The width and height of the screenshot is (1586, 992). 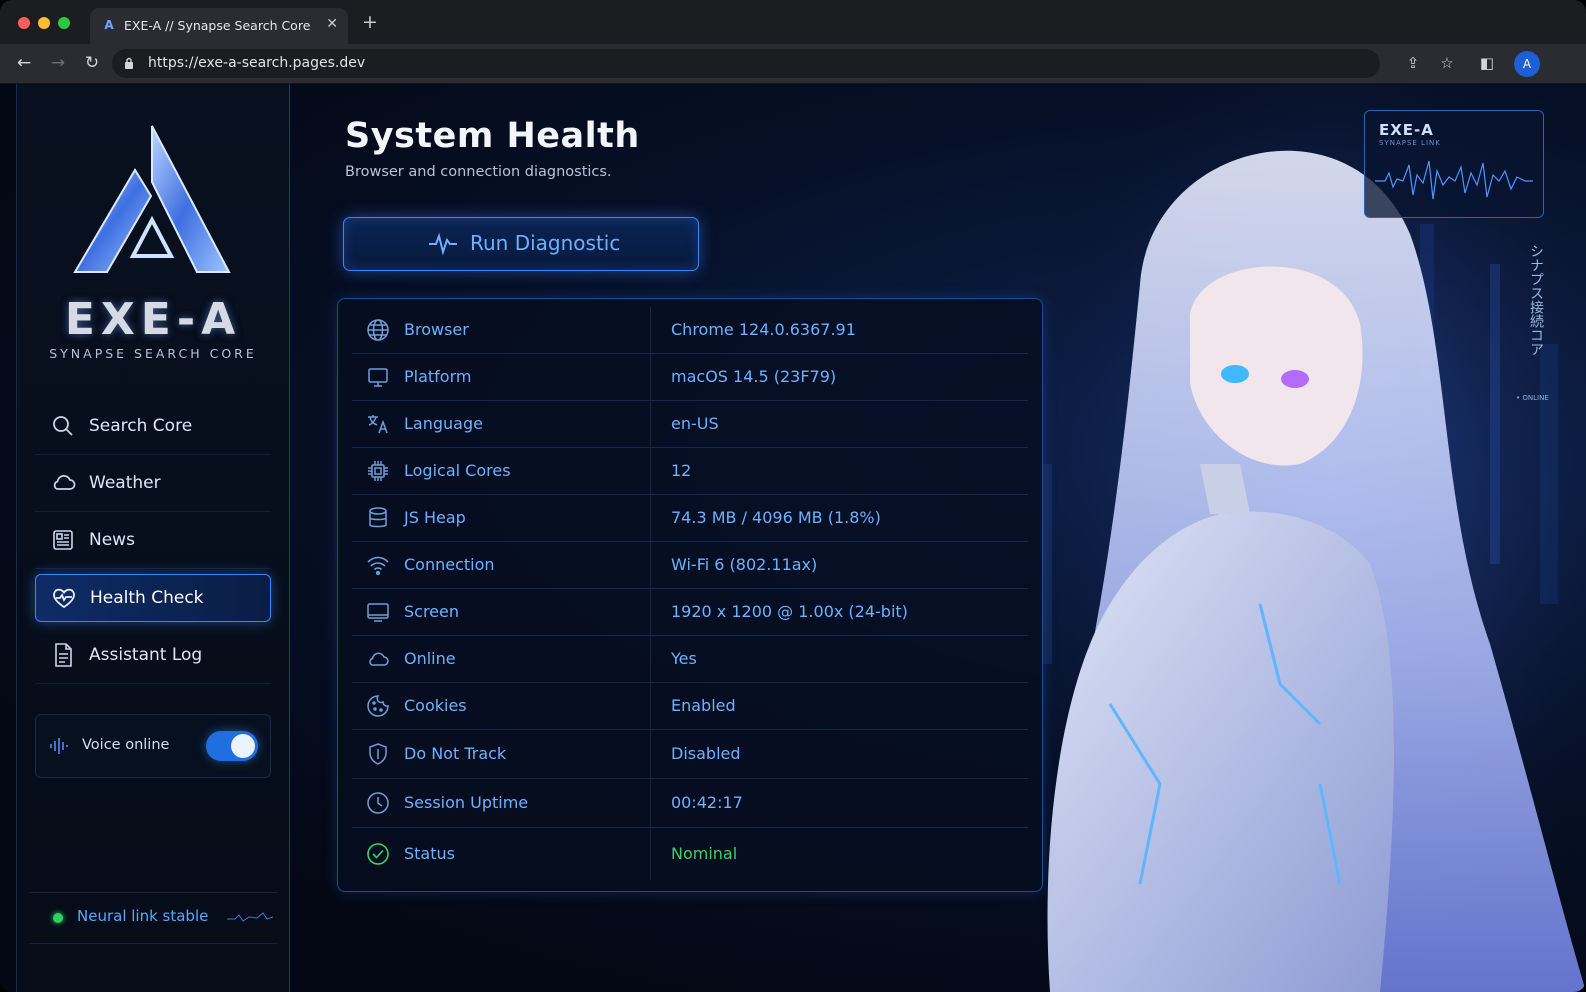 I want to click on row-key: Connection, so click(x=449, y=564).